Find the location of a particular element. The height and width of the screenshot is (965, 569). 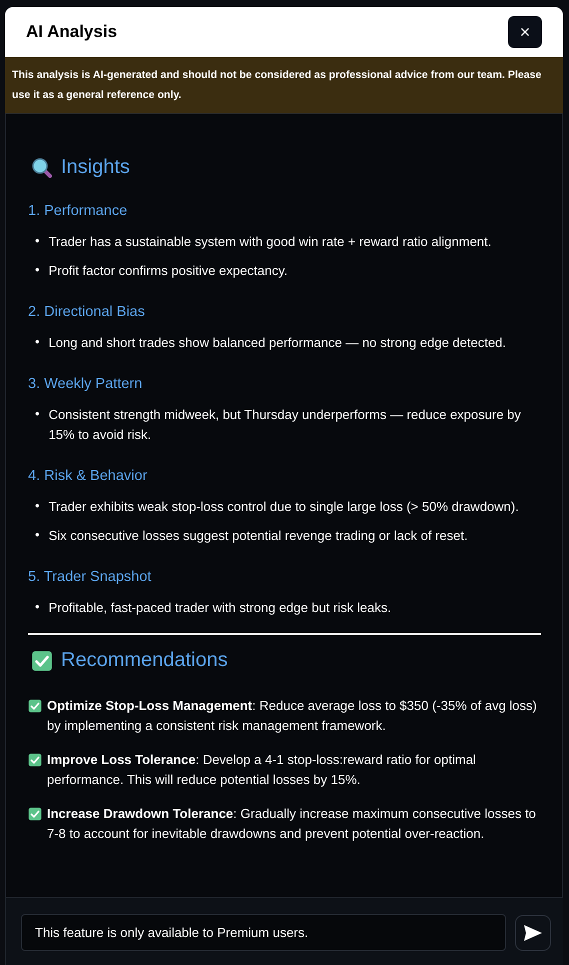

close-button: × is located at coordinates (525, 32).